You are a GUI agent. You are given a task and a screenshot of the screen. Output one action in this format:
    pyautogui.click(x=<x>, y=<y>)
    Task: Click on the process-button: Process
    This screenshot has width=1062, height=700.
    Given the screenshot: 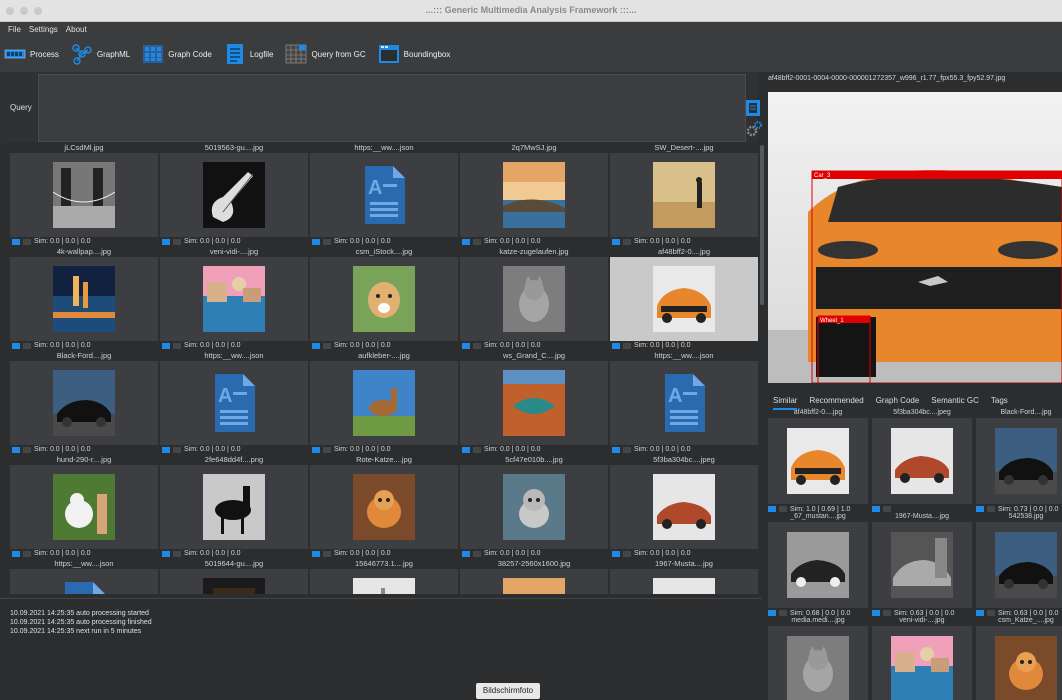 What is the action you would take?
    pyautogui.click(x=31, y=54)
    